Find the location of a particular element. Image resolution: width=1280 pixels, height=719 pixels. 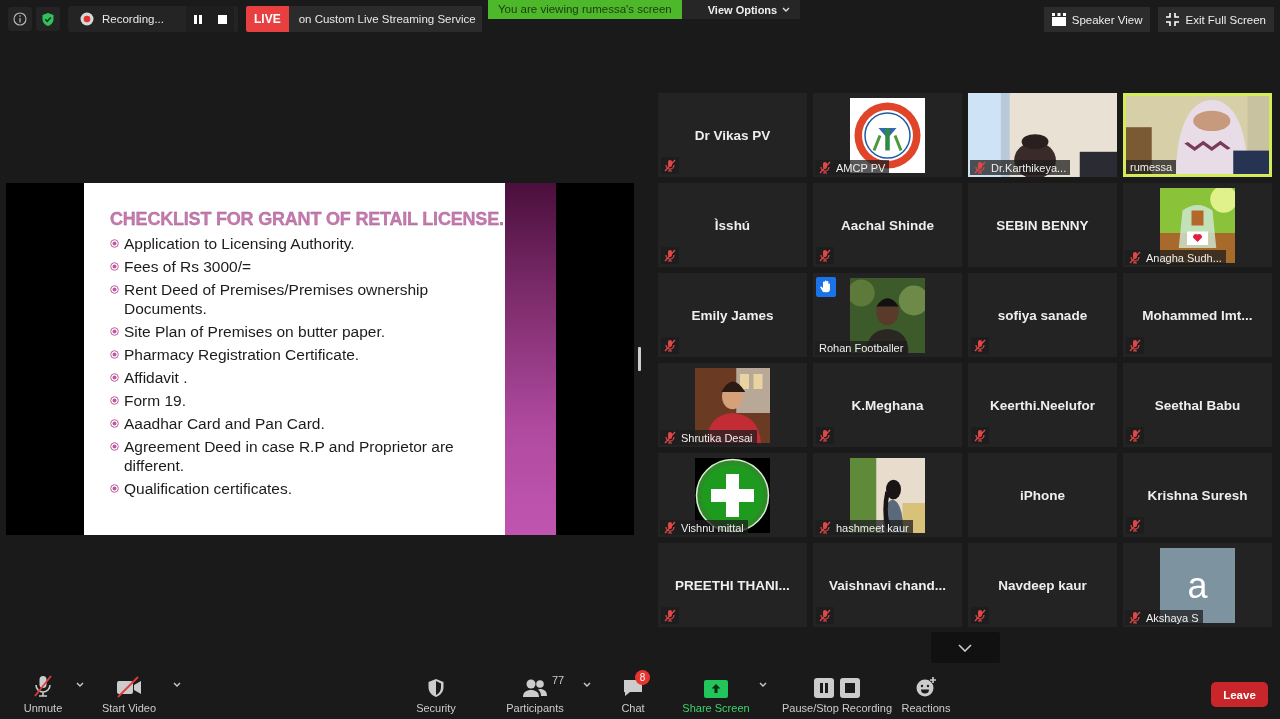

bullet-text: Agreement Deed in case R.P and Proprietor are different. is located at coordinates (289, 456).